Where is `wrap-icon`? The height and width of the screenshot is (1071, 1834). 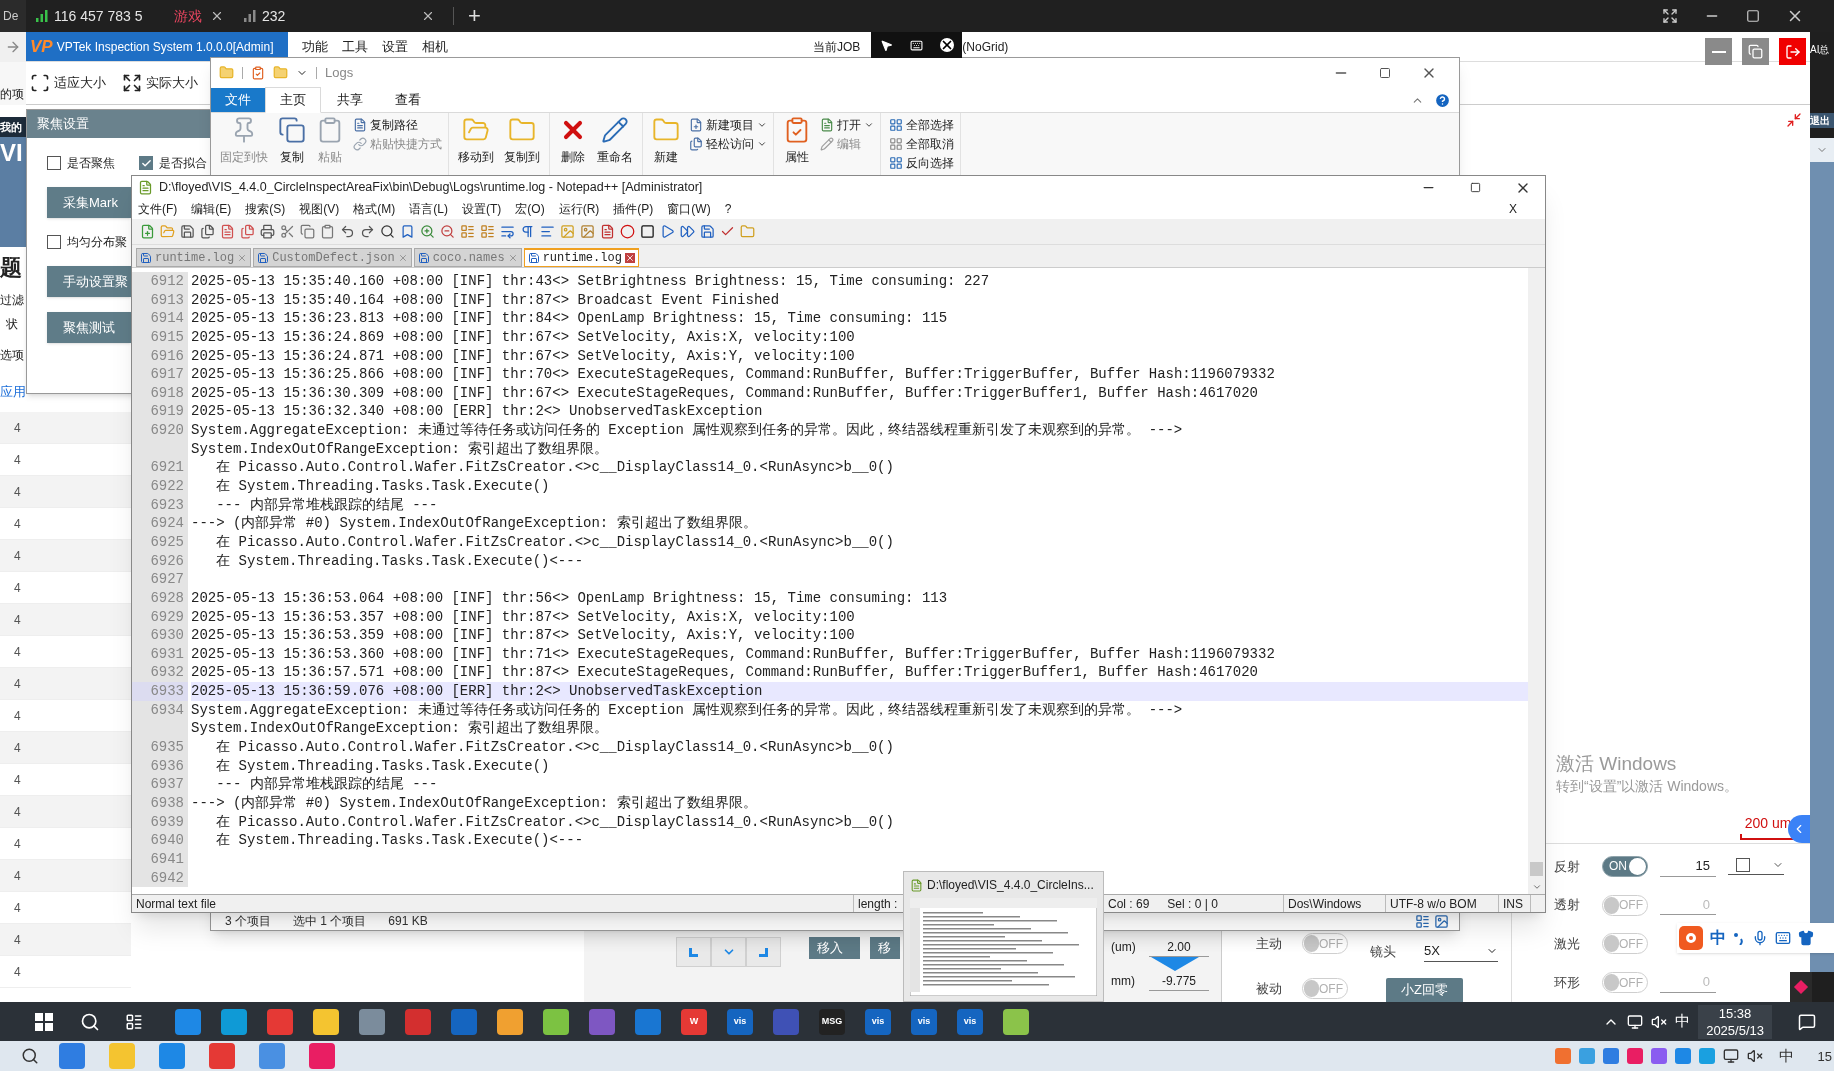
wrap-icon is located at coordinates (507, 231).